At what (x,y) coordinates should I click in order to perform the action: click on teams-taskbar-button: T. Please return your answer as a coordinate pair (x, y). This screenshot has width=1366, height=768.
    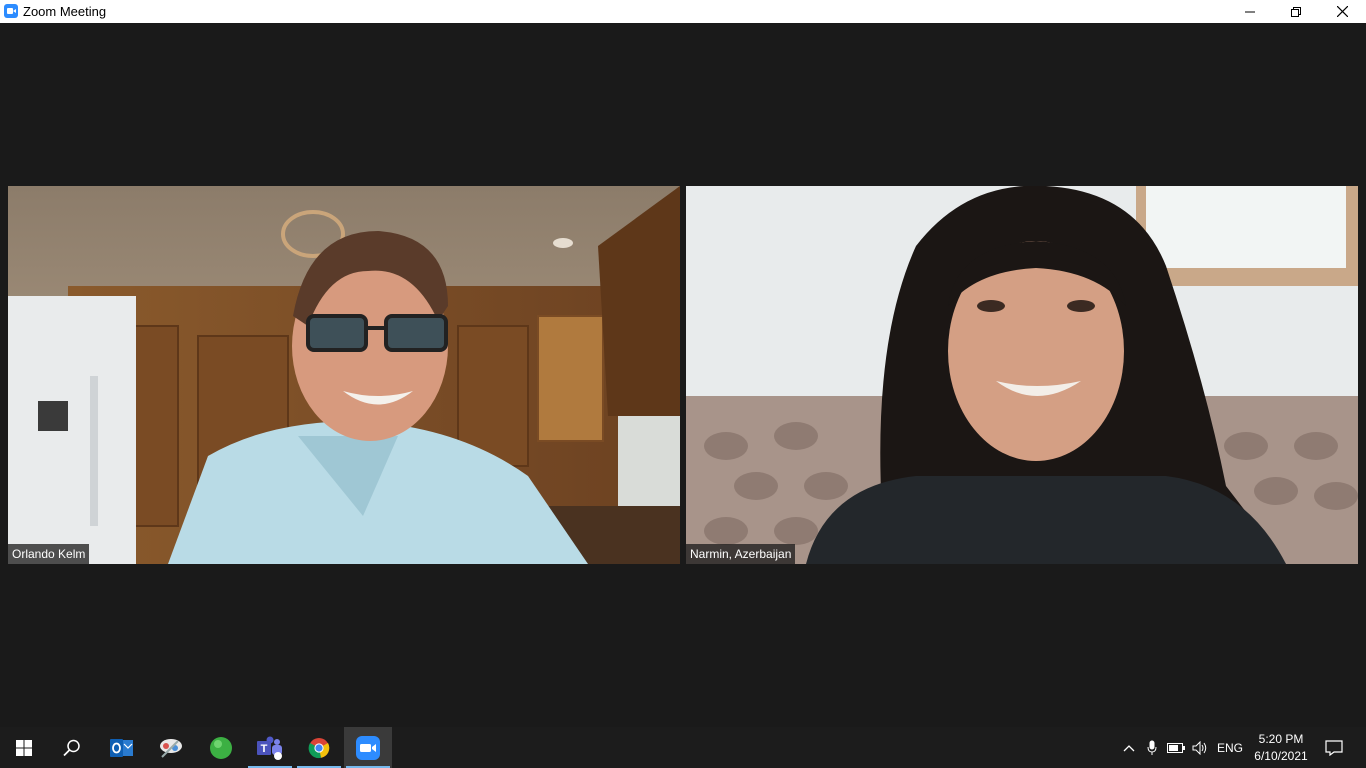
    Looking at the image, I should click on (270, 747).